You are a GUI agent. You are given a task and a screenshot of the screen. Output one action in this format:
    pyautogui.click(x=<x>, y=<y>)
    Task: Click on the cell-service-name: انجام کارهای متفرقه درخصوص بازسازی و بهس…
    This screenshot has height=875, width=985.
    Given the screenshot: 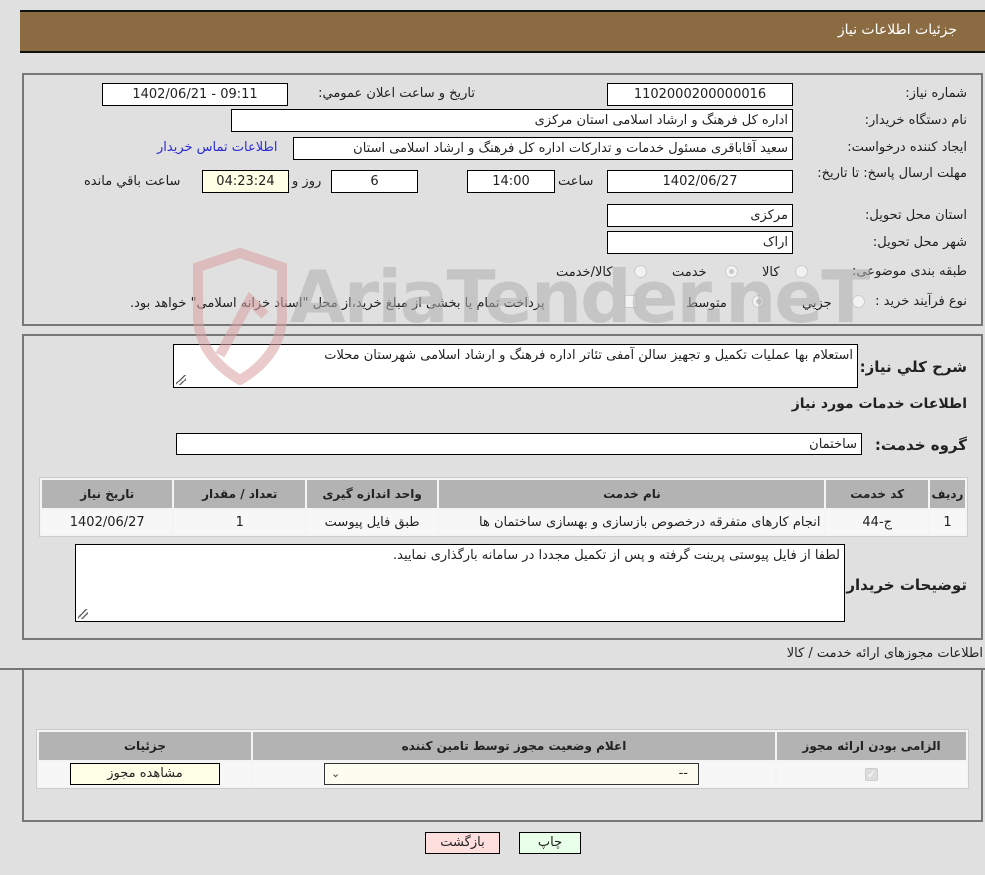 What is the action you would take?
    pyautogui.click(x=632, y=522)
    